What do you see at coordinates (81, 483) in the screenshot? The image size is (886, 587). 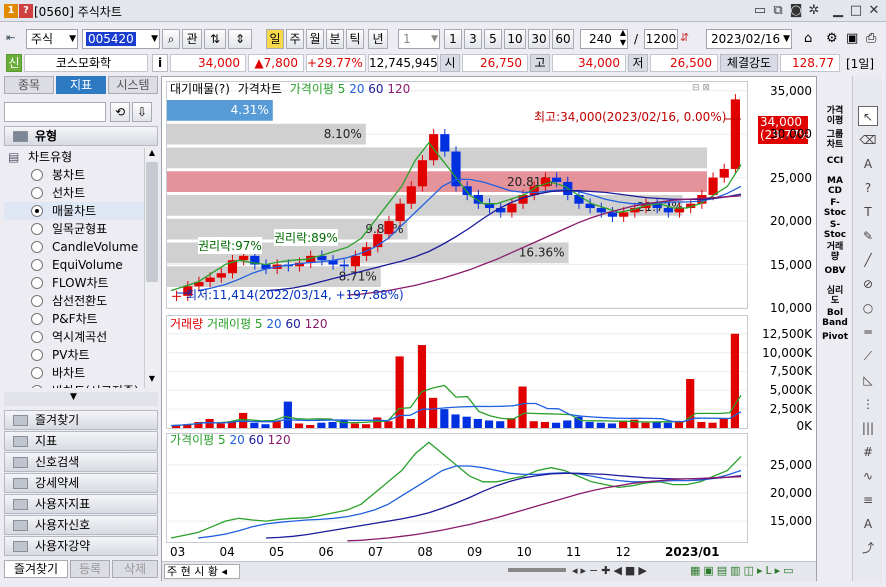 I see `group-folder: 강세약세` at bounding box center [81, 483].